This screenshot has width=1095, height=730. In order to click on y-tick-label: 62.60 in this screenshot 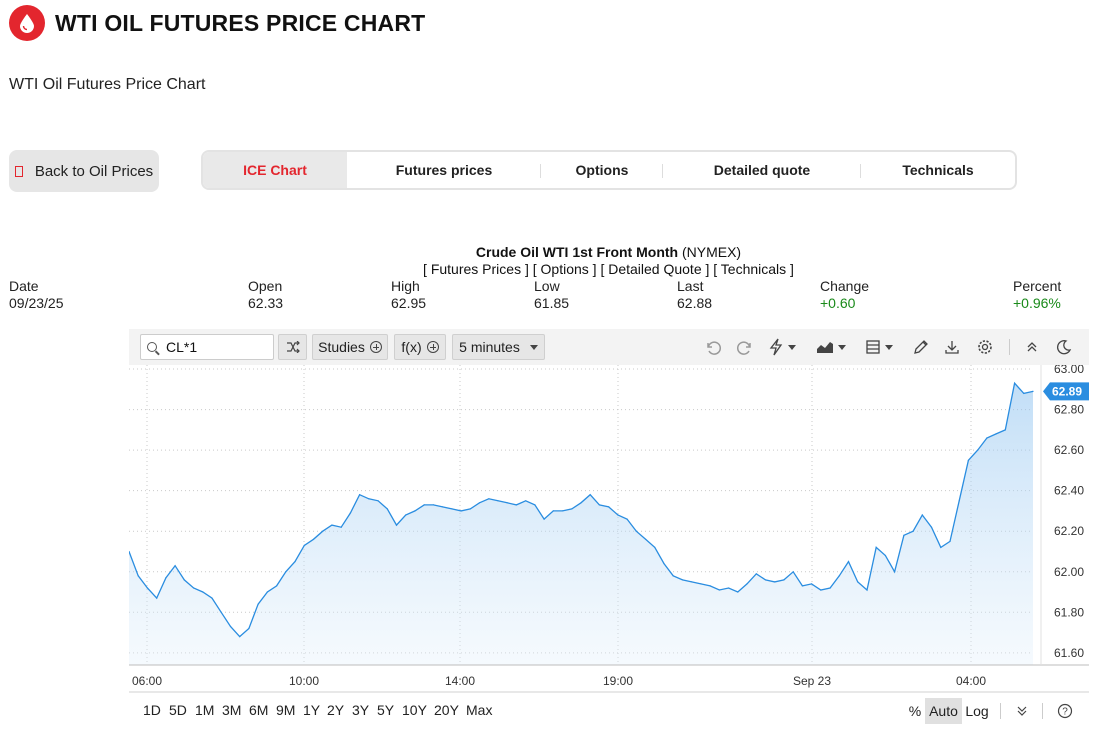, I will do `click(1069, 450)`.